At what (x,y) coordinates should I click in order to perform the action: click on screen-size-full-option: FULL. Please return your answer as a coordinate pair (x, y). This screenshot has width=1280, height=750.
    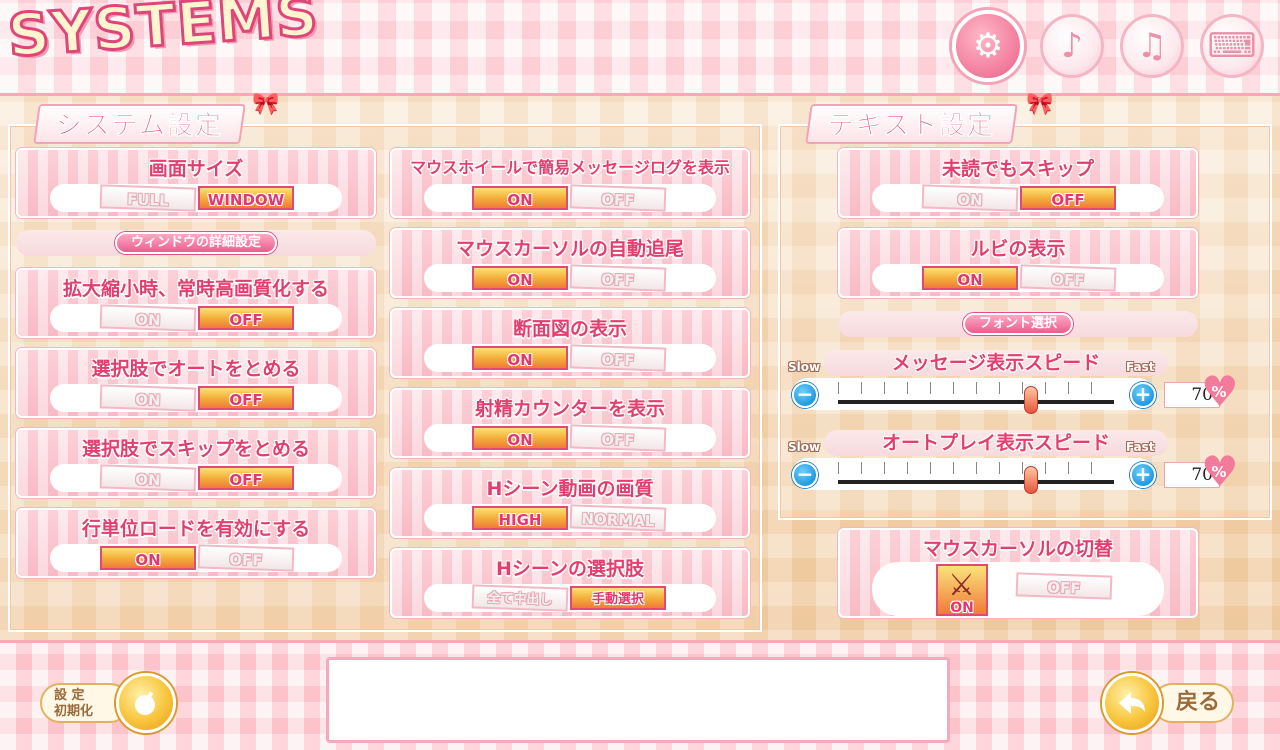
    Looking at the image, I should click on (148, 198).